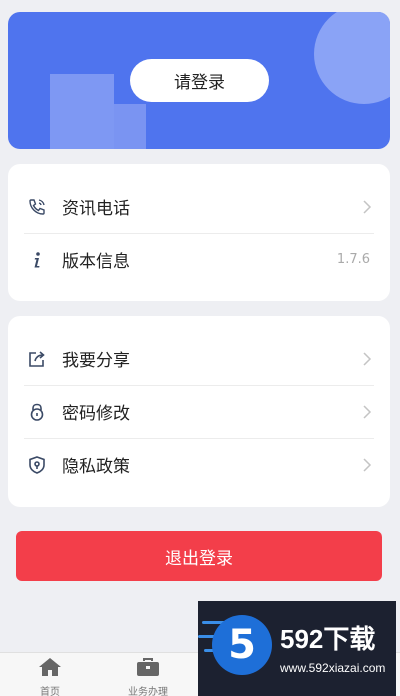 This screenshot has width=400, height=696. Describe the element at coordinates (96, 414) in the screenshot. I see `menu-item-label: 密码修改` at that location.